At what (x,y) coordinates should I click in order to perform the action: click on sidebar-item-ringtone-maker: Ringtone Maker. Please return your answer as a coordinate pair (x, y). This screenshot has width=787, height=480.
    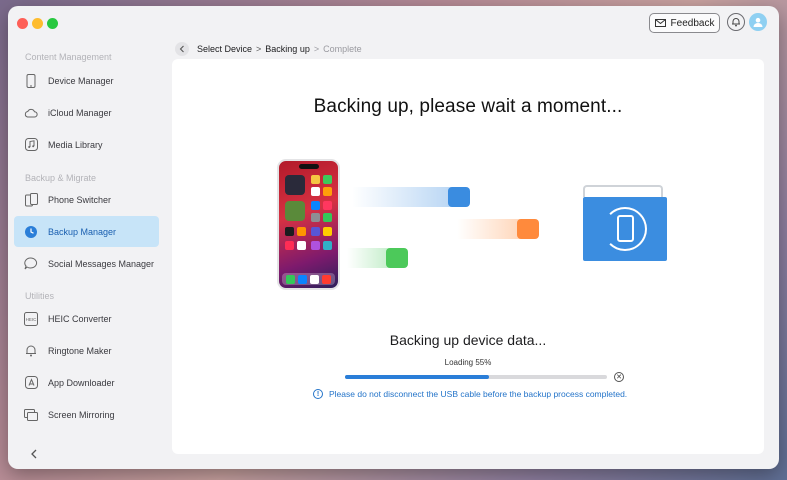
    Looking at the image, I should click on (86, 350).